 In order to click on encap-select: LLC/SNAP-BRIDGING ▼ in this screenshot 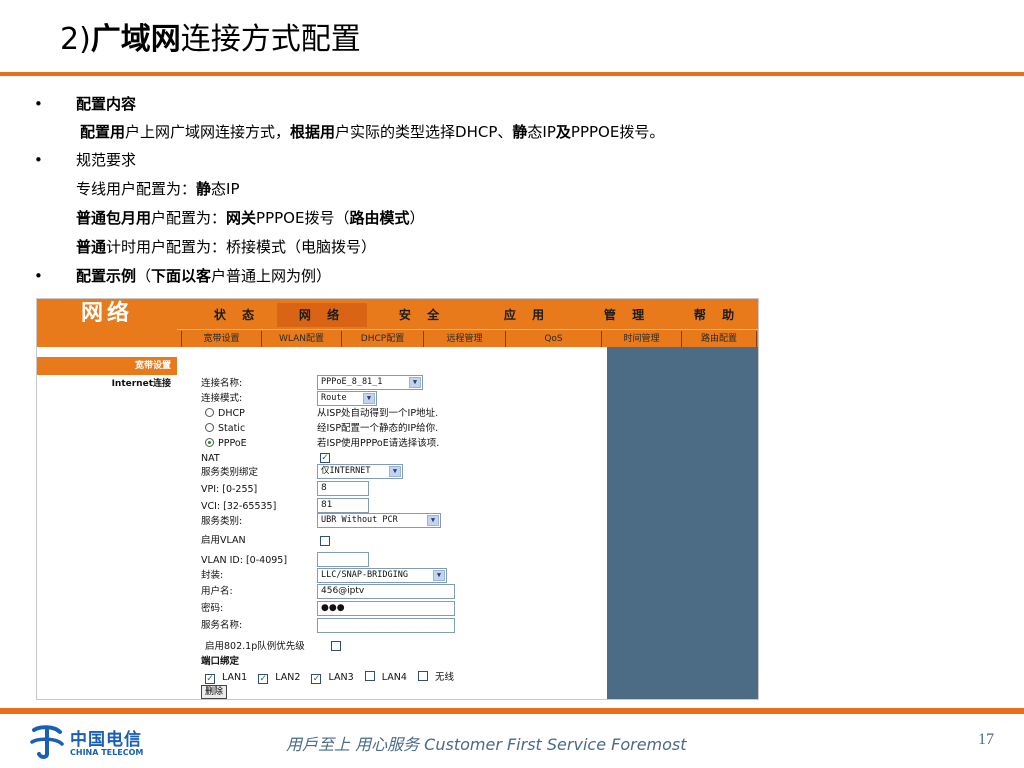, I will do `click(382, 575)`.